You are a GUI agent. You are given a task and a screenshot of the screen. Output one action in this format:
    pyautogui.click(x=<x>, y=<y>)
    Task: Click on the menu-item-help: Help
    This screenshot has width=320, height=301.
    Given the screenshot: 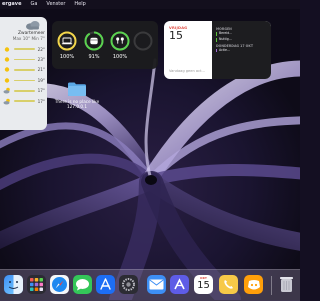 What is the action you would take?
    pyautogui.click(x=79, y=4)
    